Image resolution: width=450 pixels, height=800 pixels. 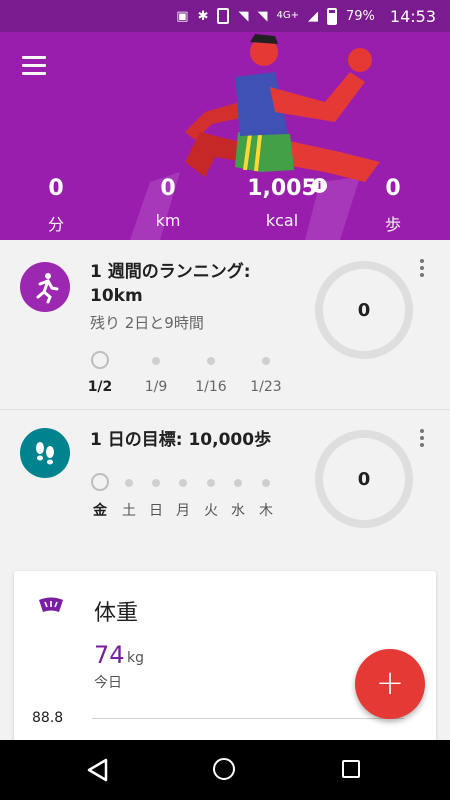 What do you see at coordinates (211, 387) in the screenshot?
I see `week-label: 1/16` at bounding box center [211, 387].